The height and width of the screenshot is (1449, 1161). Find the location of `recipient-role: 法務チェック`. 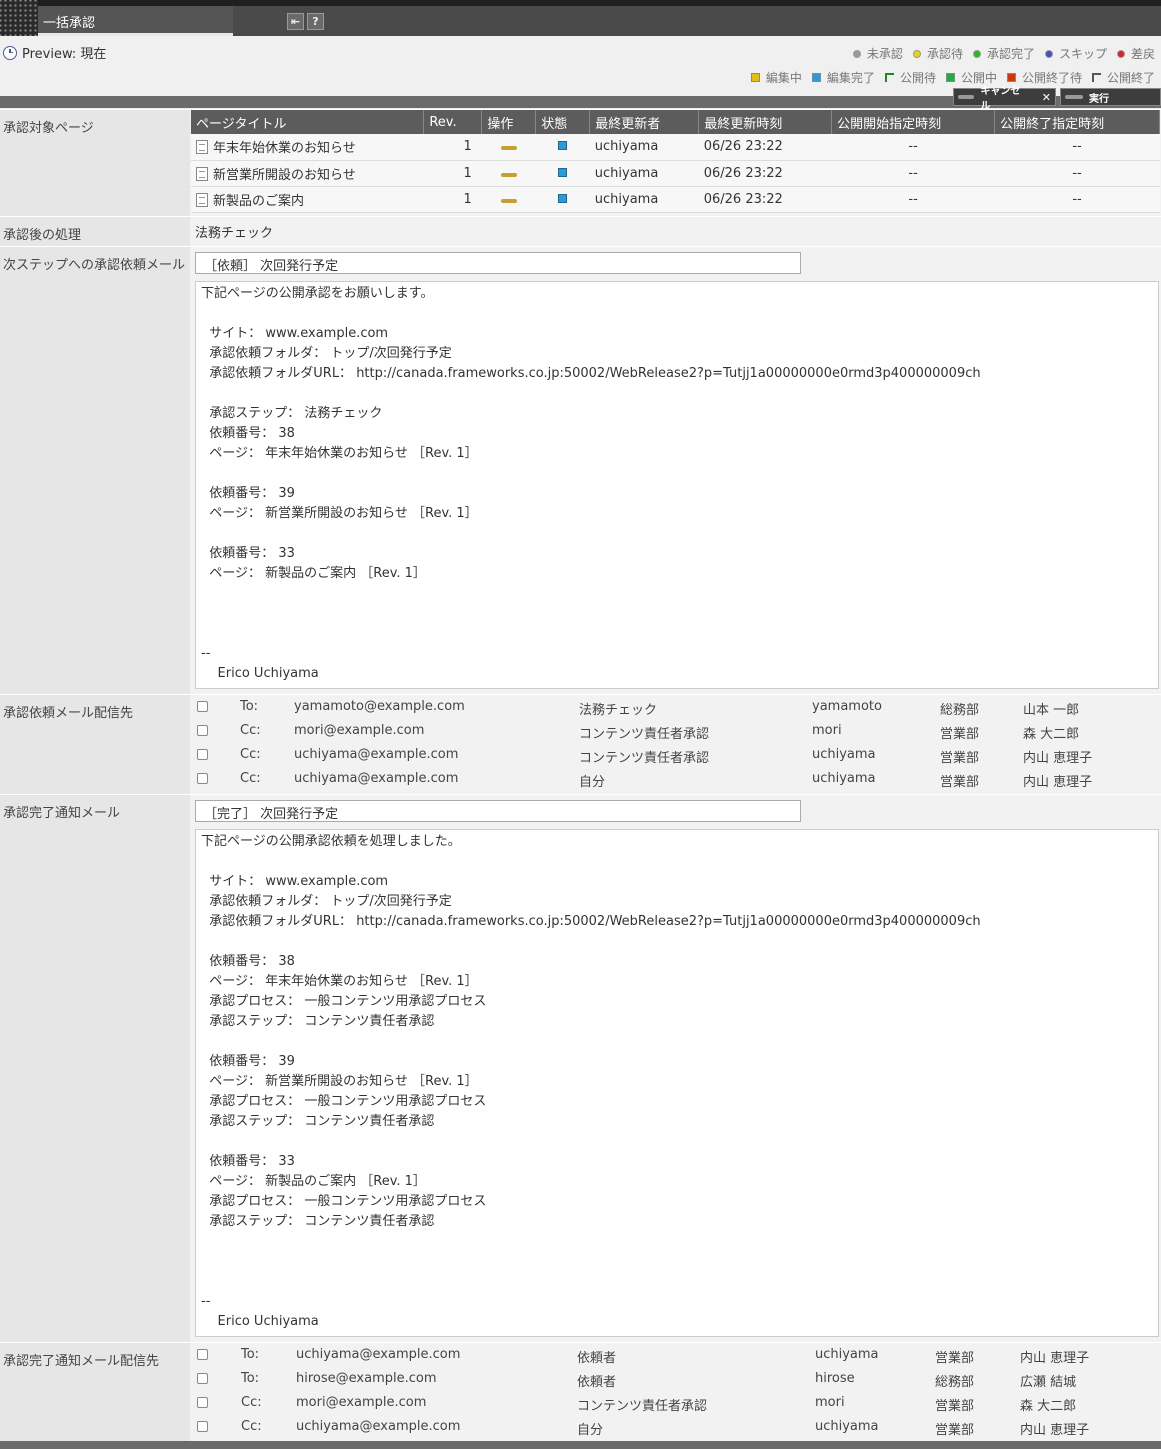

recipient-role: 法務チェック is located at coordinates (618, 710).